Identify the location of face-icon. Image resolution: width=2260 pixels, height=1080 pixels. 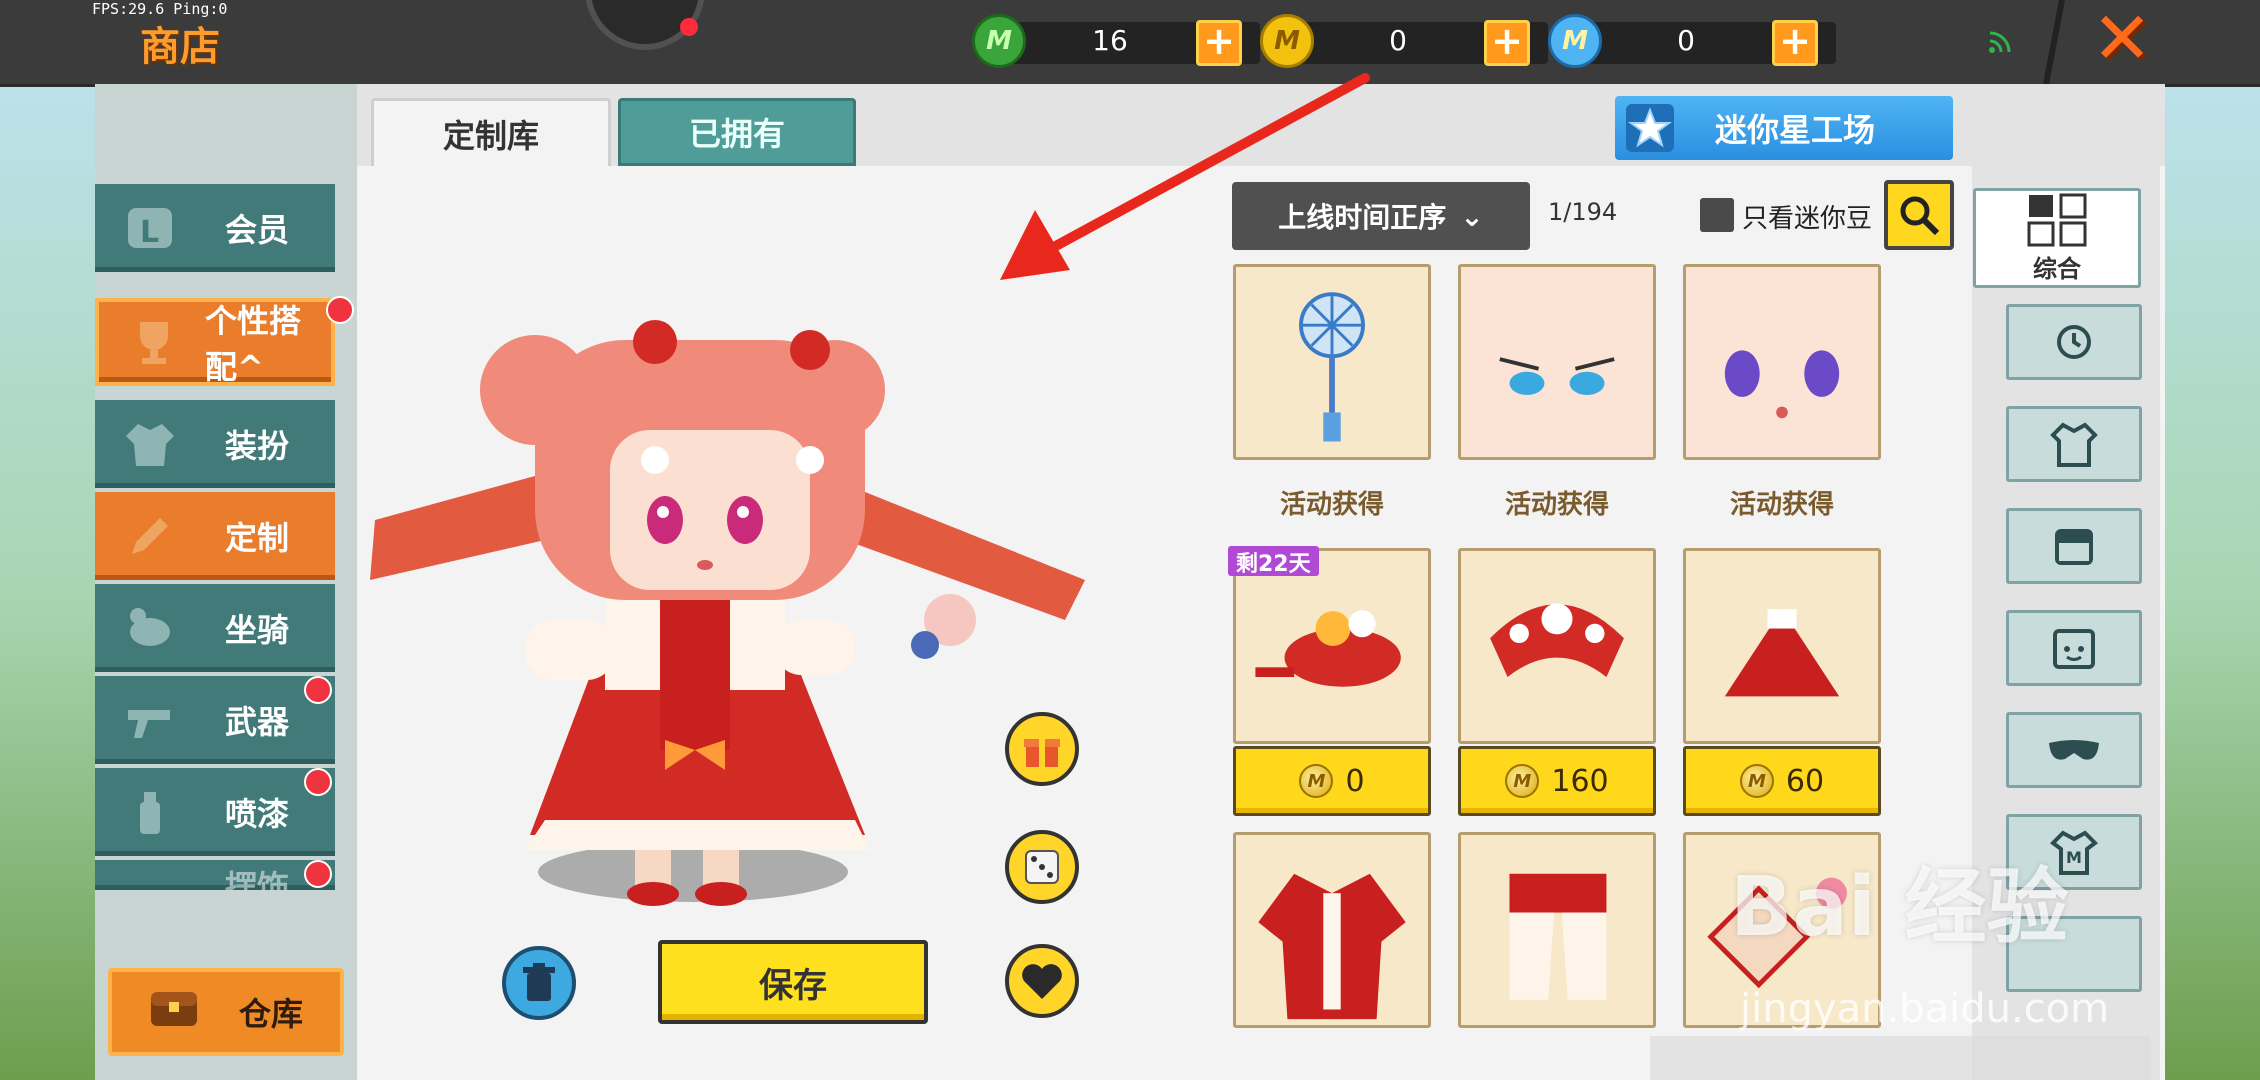
(2074, 649).